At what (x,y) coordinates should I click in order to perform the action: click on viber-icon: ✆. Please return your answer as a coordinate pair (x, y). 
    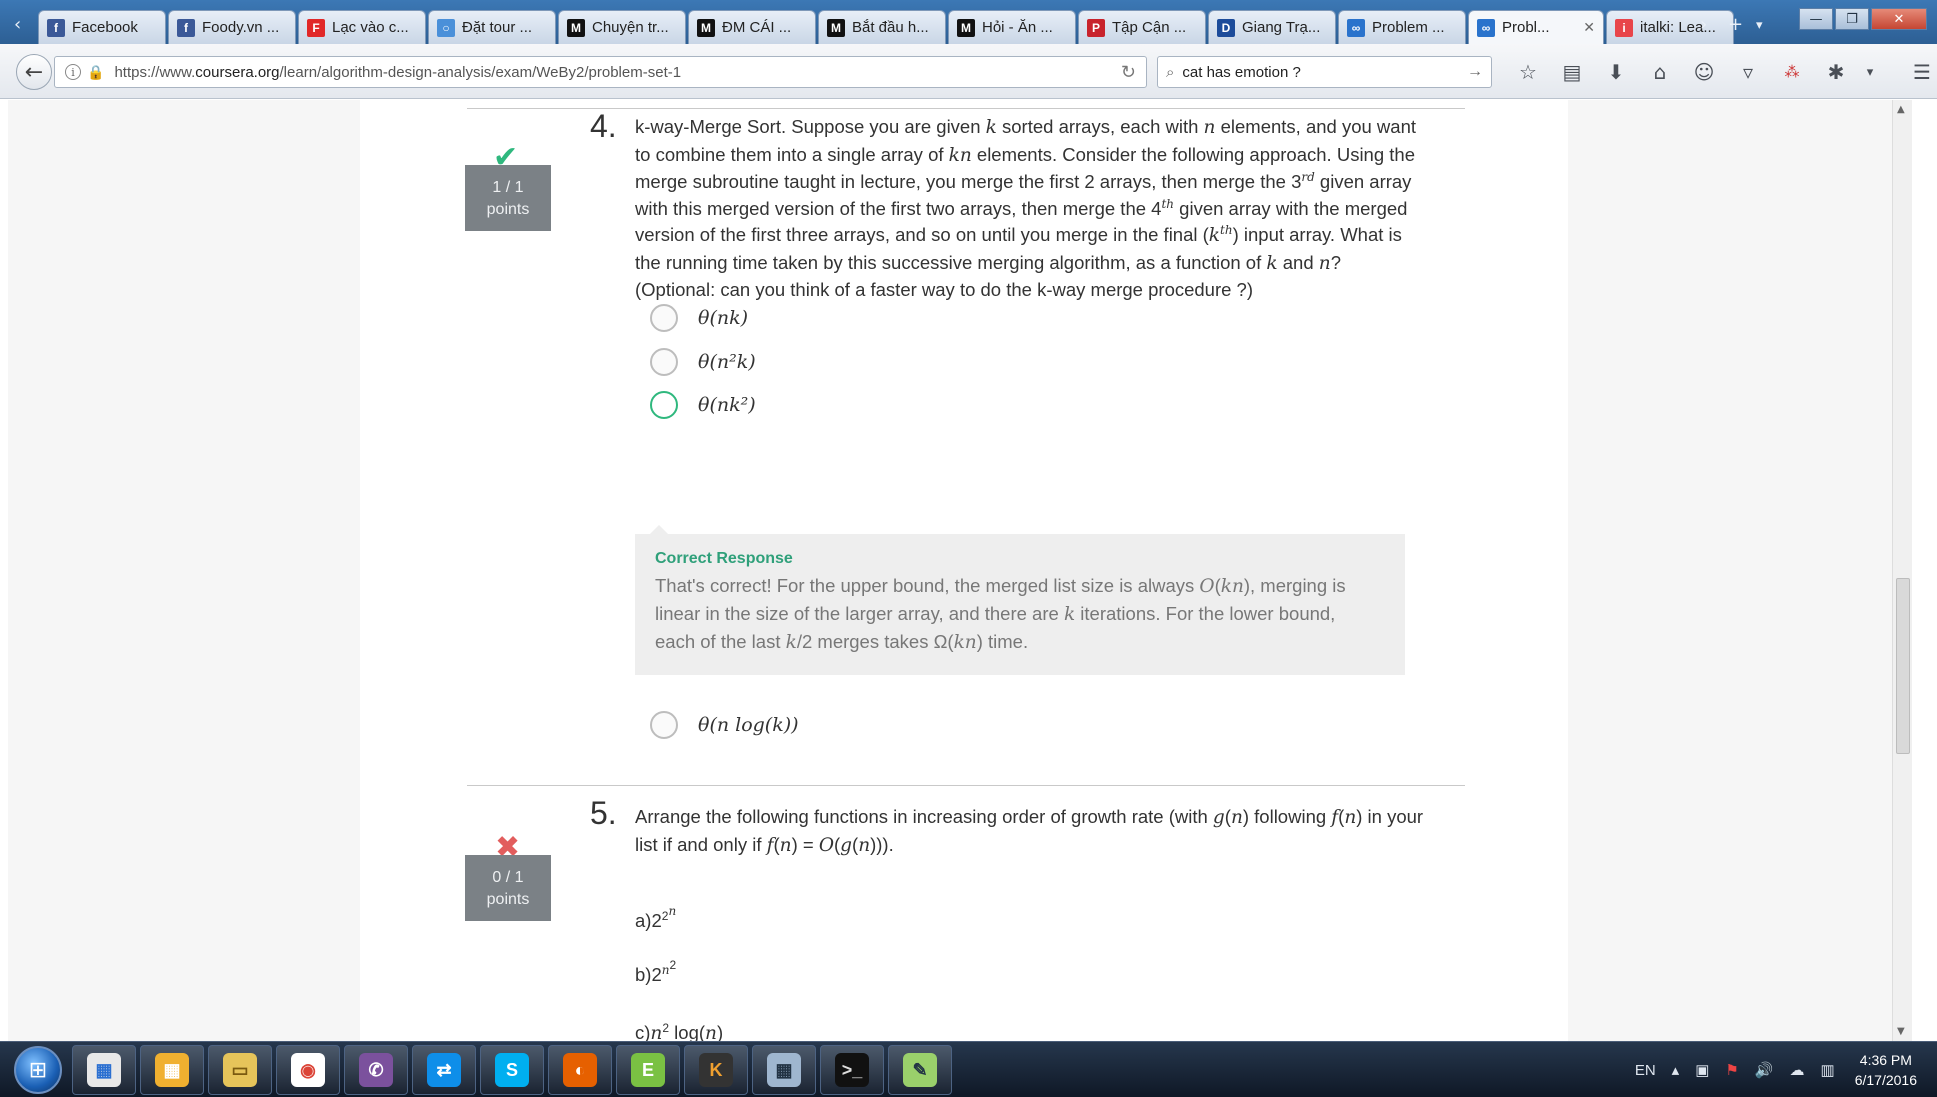
    Looking at the image, I should click on (376, 1070).